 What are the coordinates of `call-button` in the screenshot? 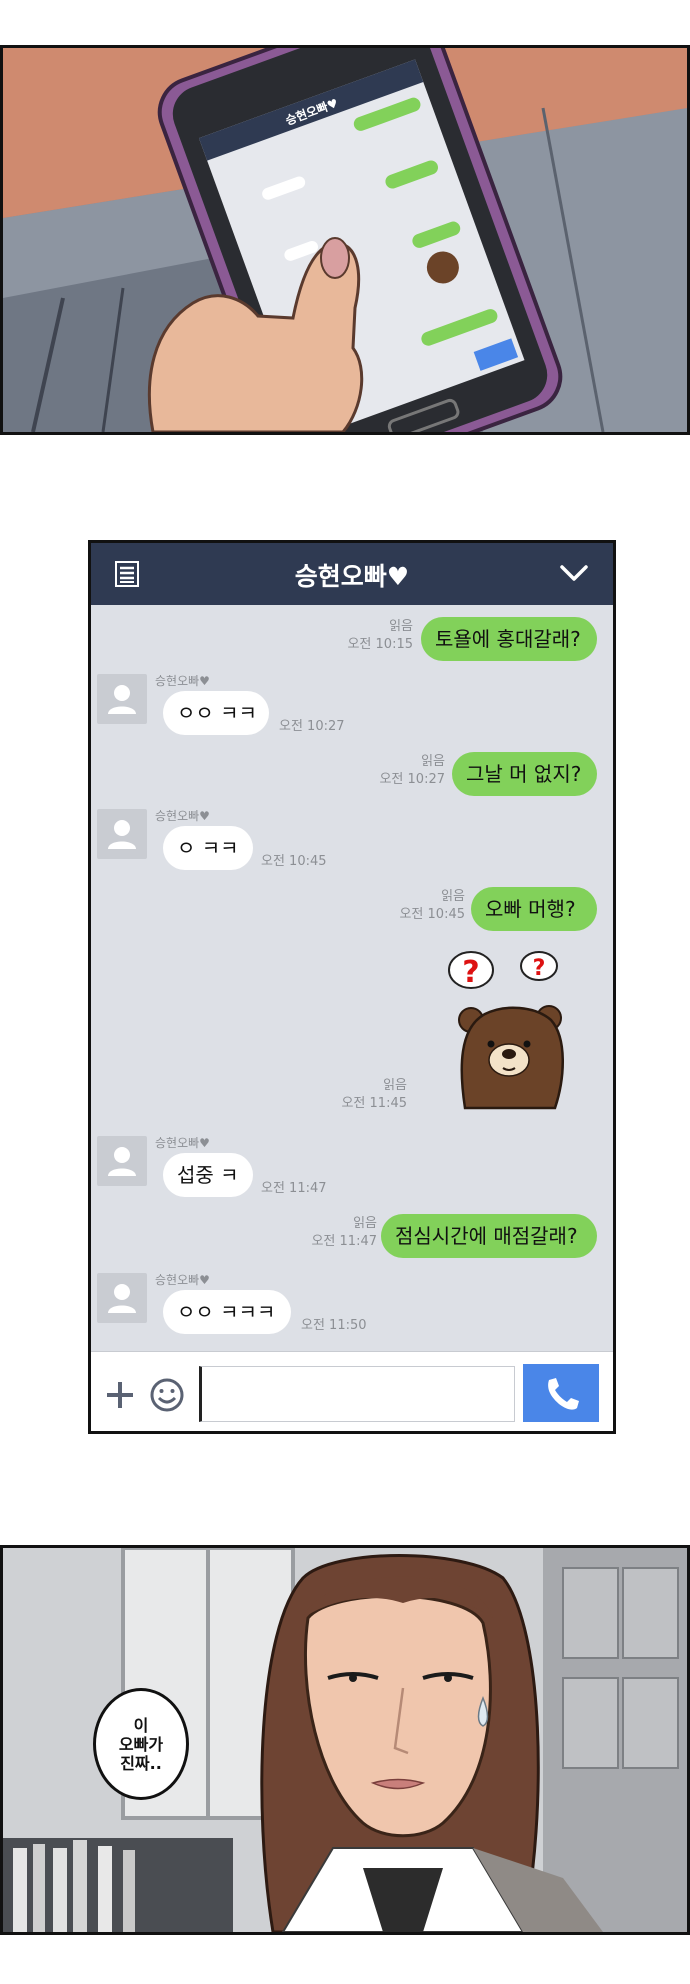 It's located at (561, 1393).